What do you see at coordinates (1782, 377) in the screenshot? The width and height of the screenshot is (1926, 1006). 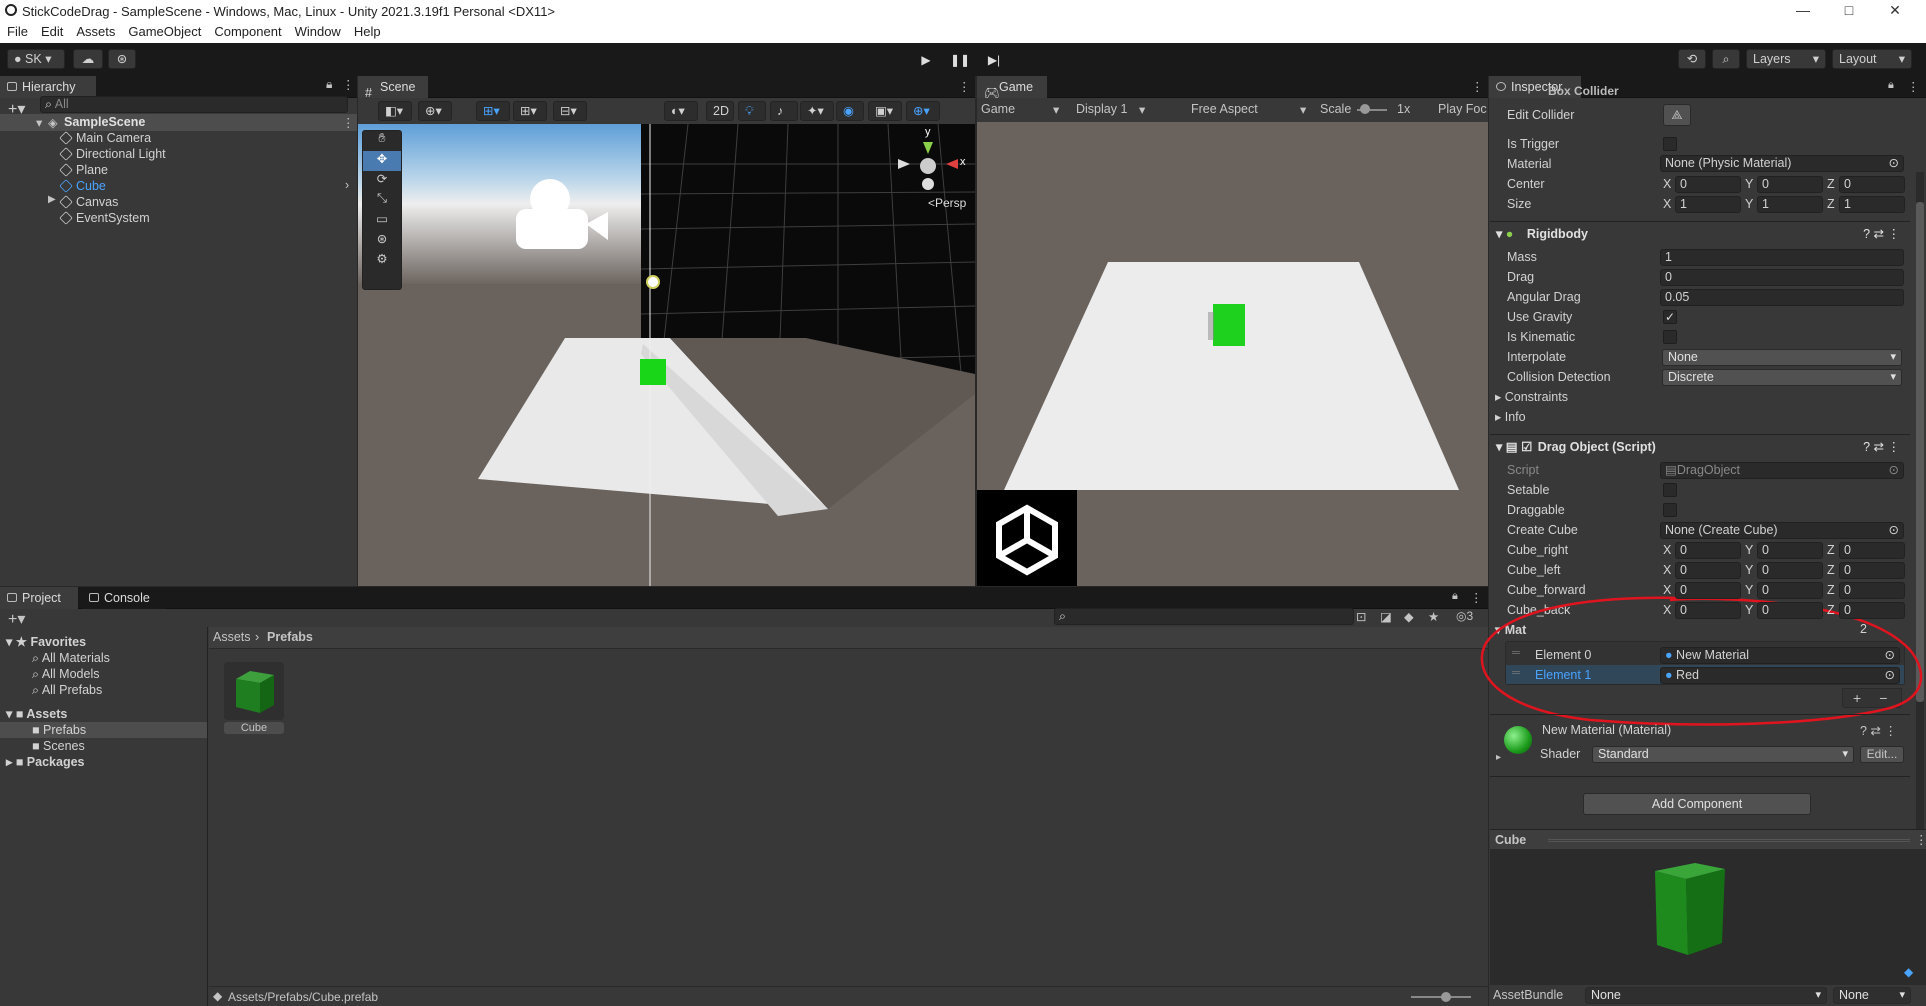 I see `collision-detection-dropdown: Discrete` at bounding box center [1782, 377].